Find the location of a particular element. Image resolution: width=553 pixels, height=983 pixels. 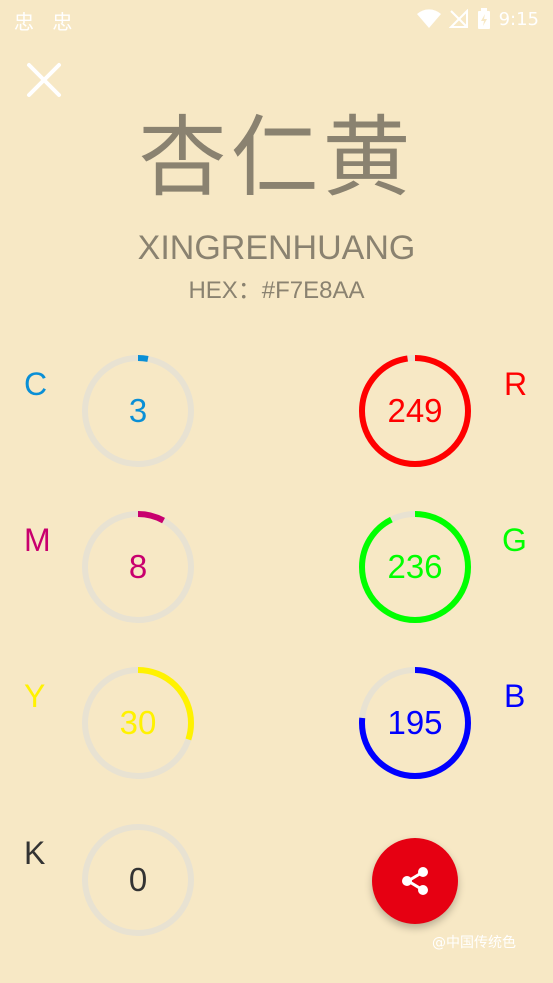

rgb-label-b: B is located at coordinates (515, 696).